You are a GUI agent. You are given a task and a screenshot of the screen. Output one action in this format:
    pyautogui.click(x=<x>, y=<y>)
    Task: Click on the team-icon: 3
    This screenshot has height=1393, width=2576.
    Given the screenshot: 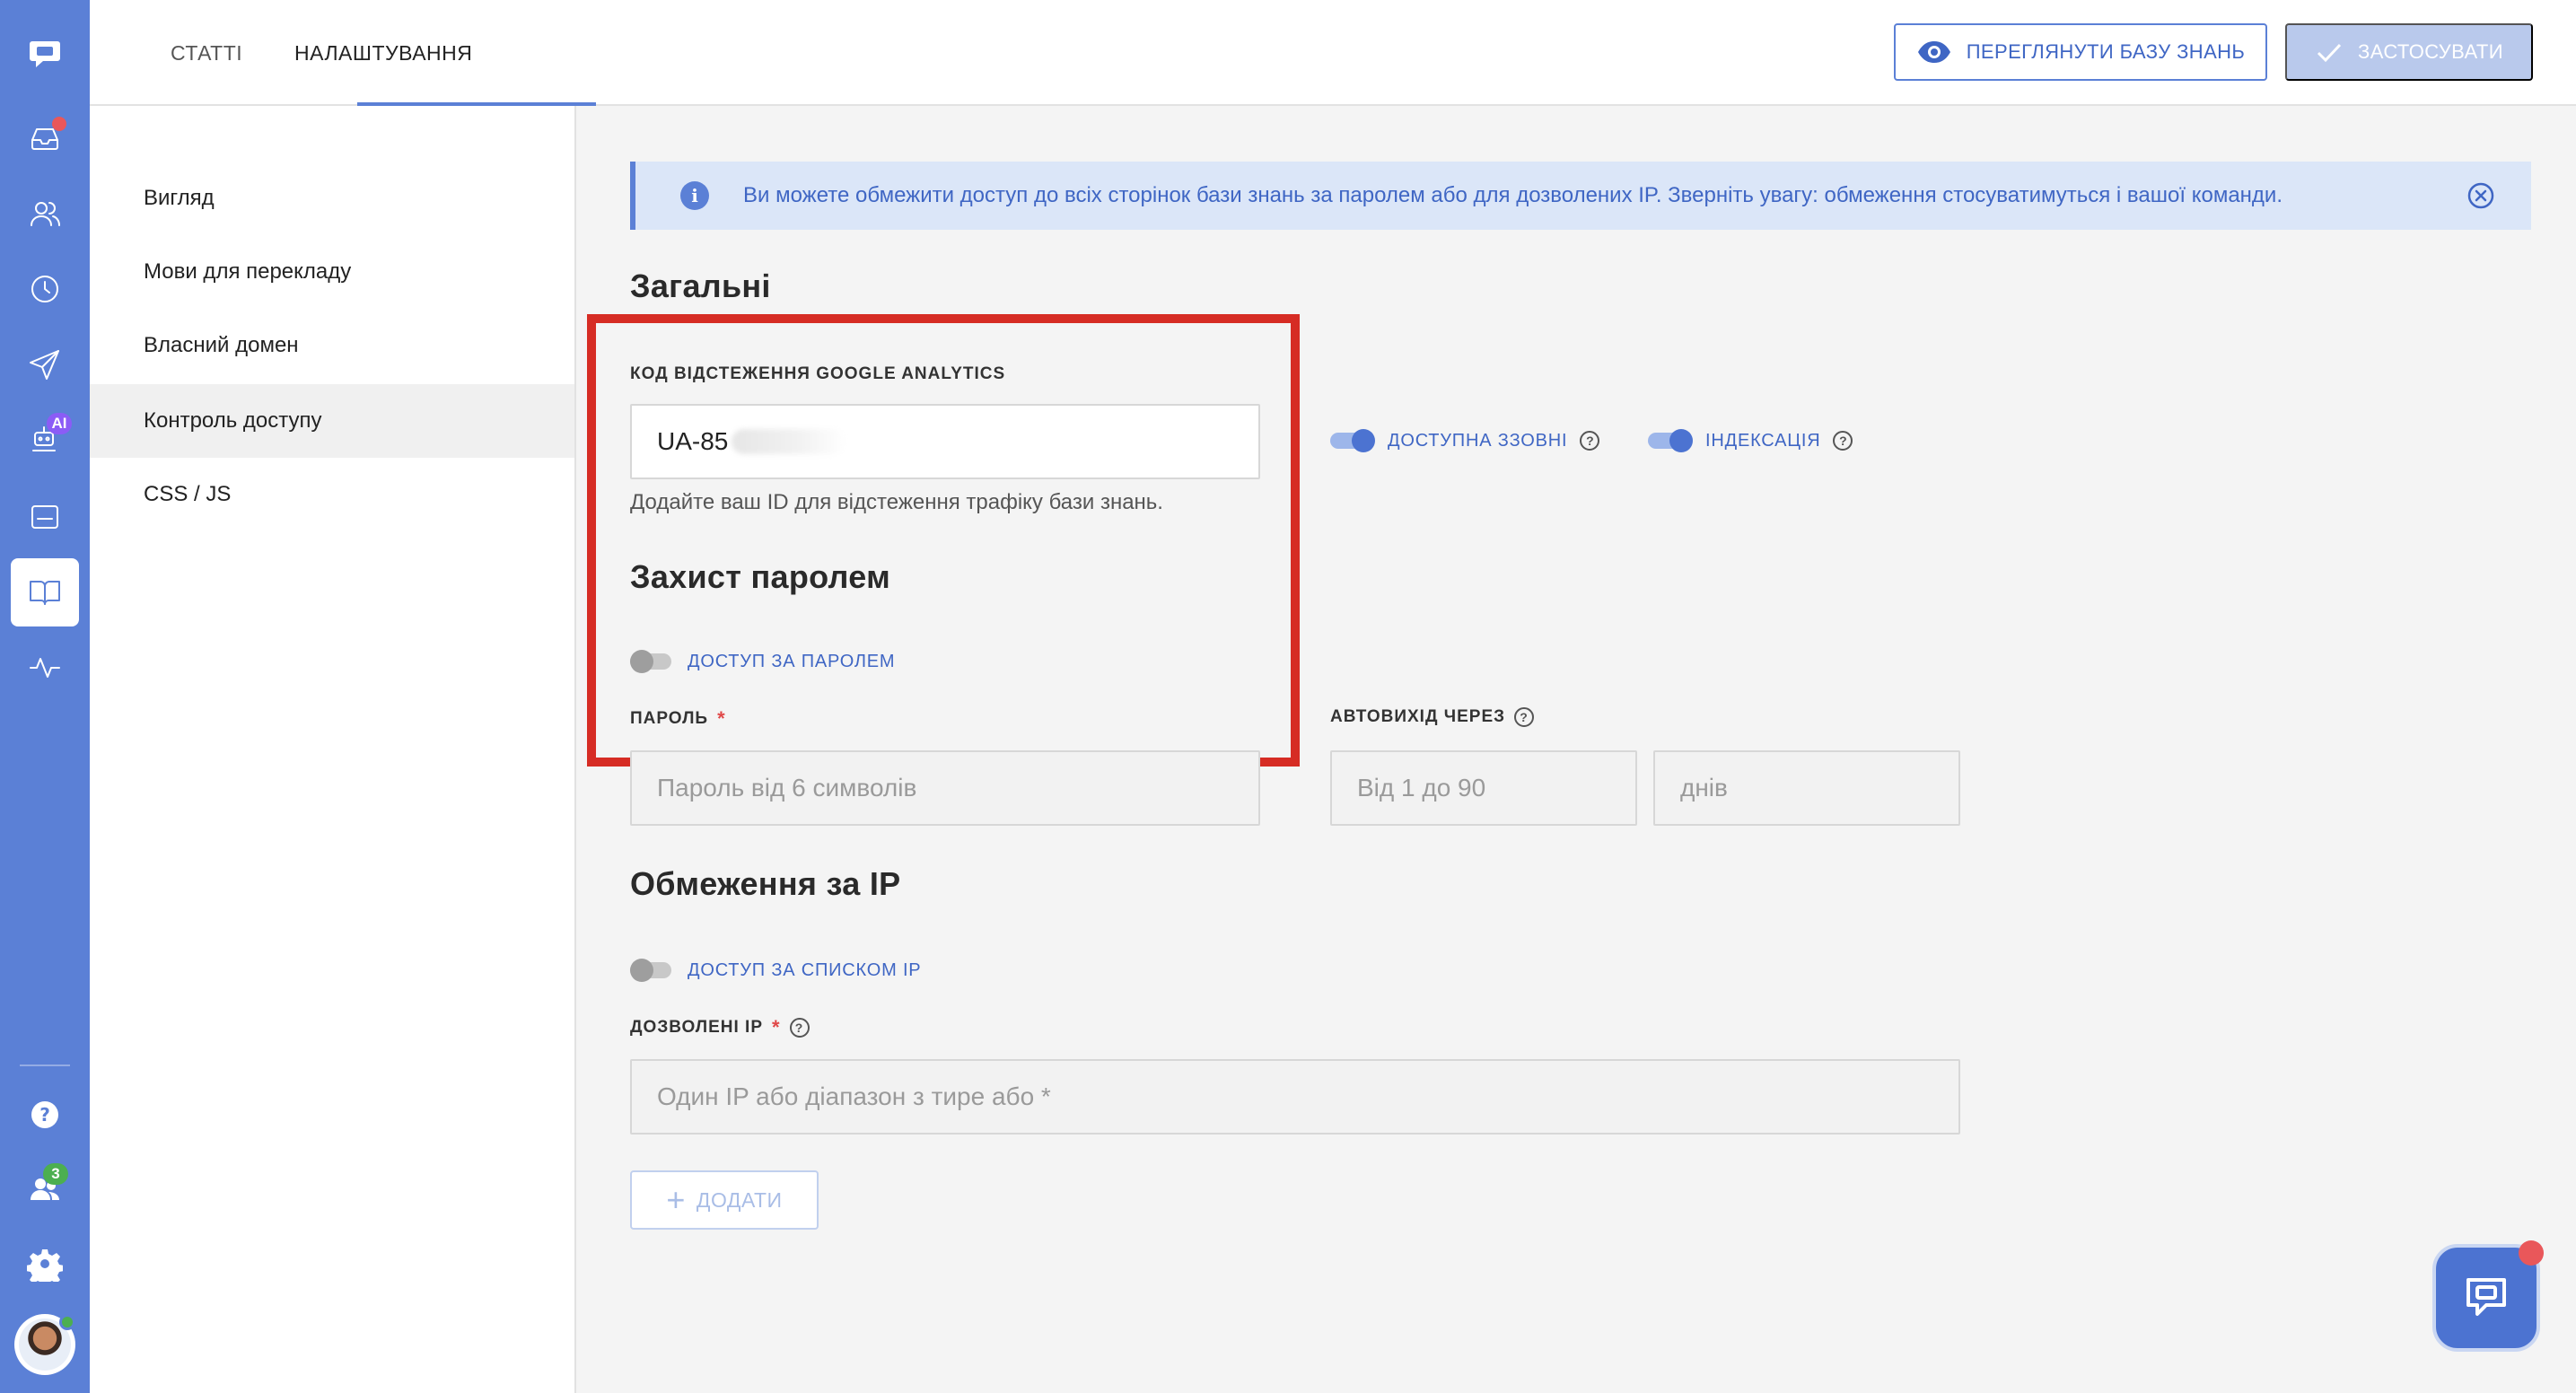 What is the action you would take?
    pyautogui.click(x=45, y=1188)
    